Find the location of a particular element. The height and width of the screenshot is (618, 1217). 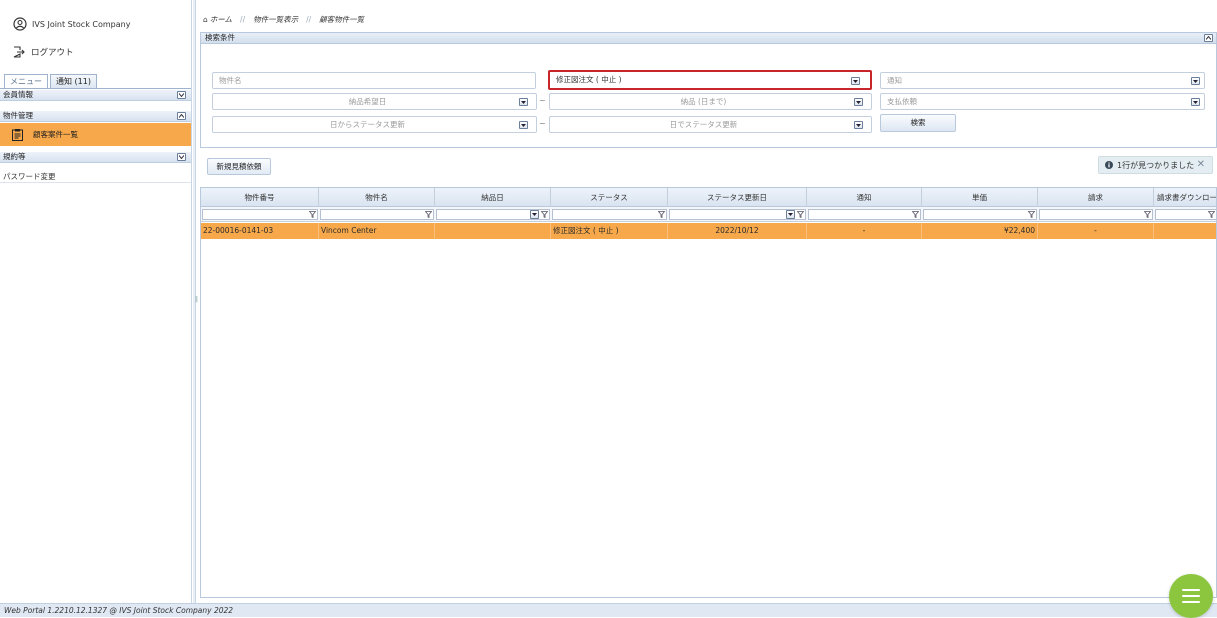

breadcrumb: ⌂ ホーム // 物件一覧表示 // 顧客物件一覧 is located at coordinates (283, 19).